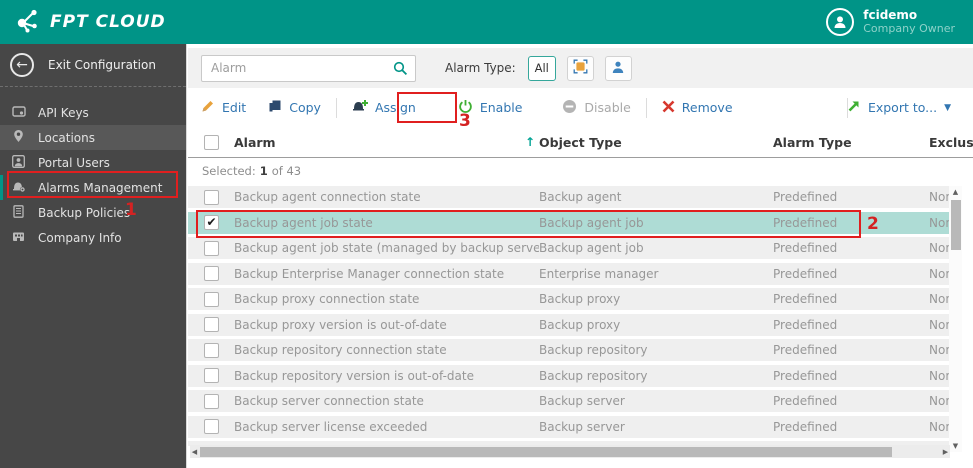 The image size is (973, 468). I want to click on remove-button: Remove, so click(697, 108).